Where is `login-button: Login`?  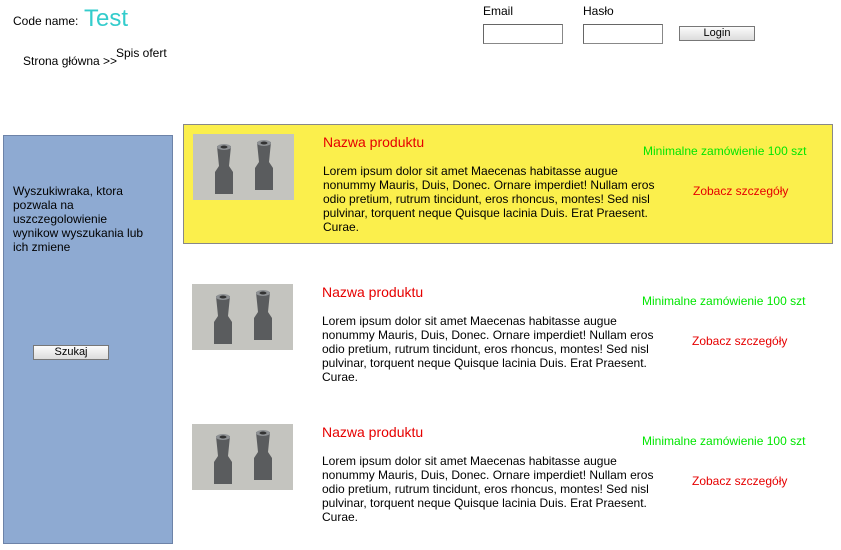
login-button: Login is located at coordinates (717, 33).